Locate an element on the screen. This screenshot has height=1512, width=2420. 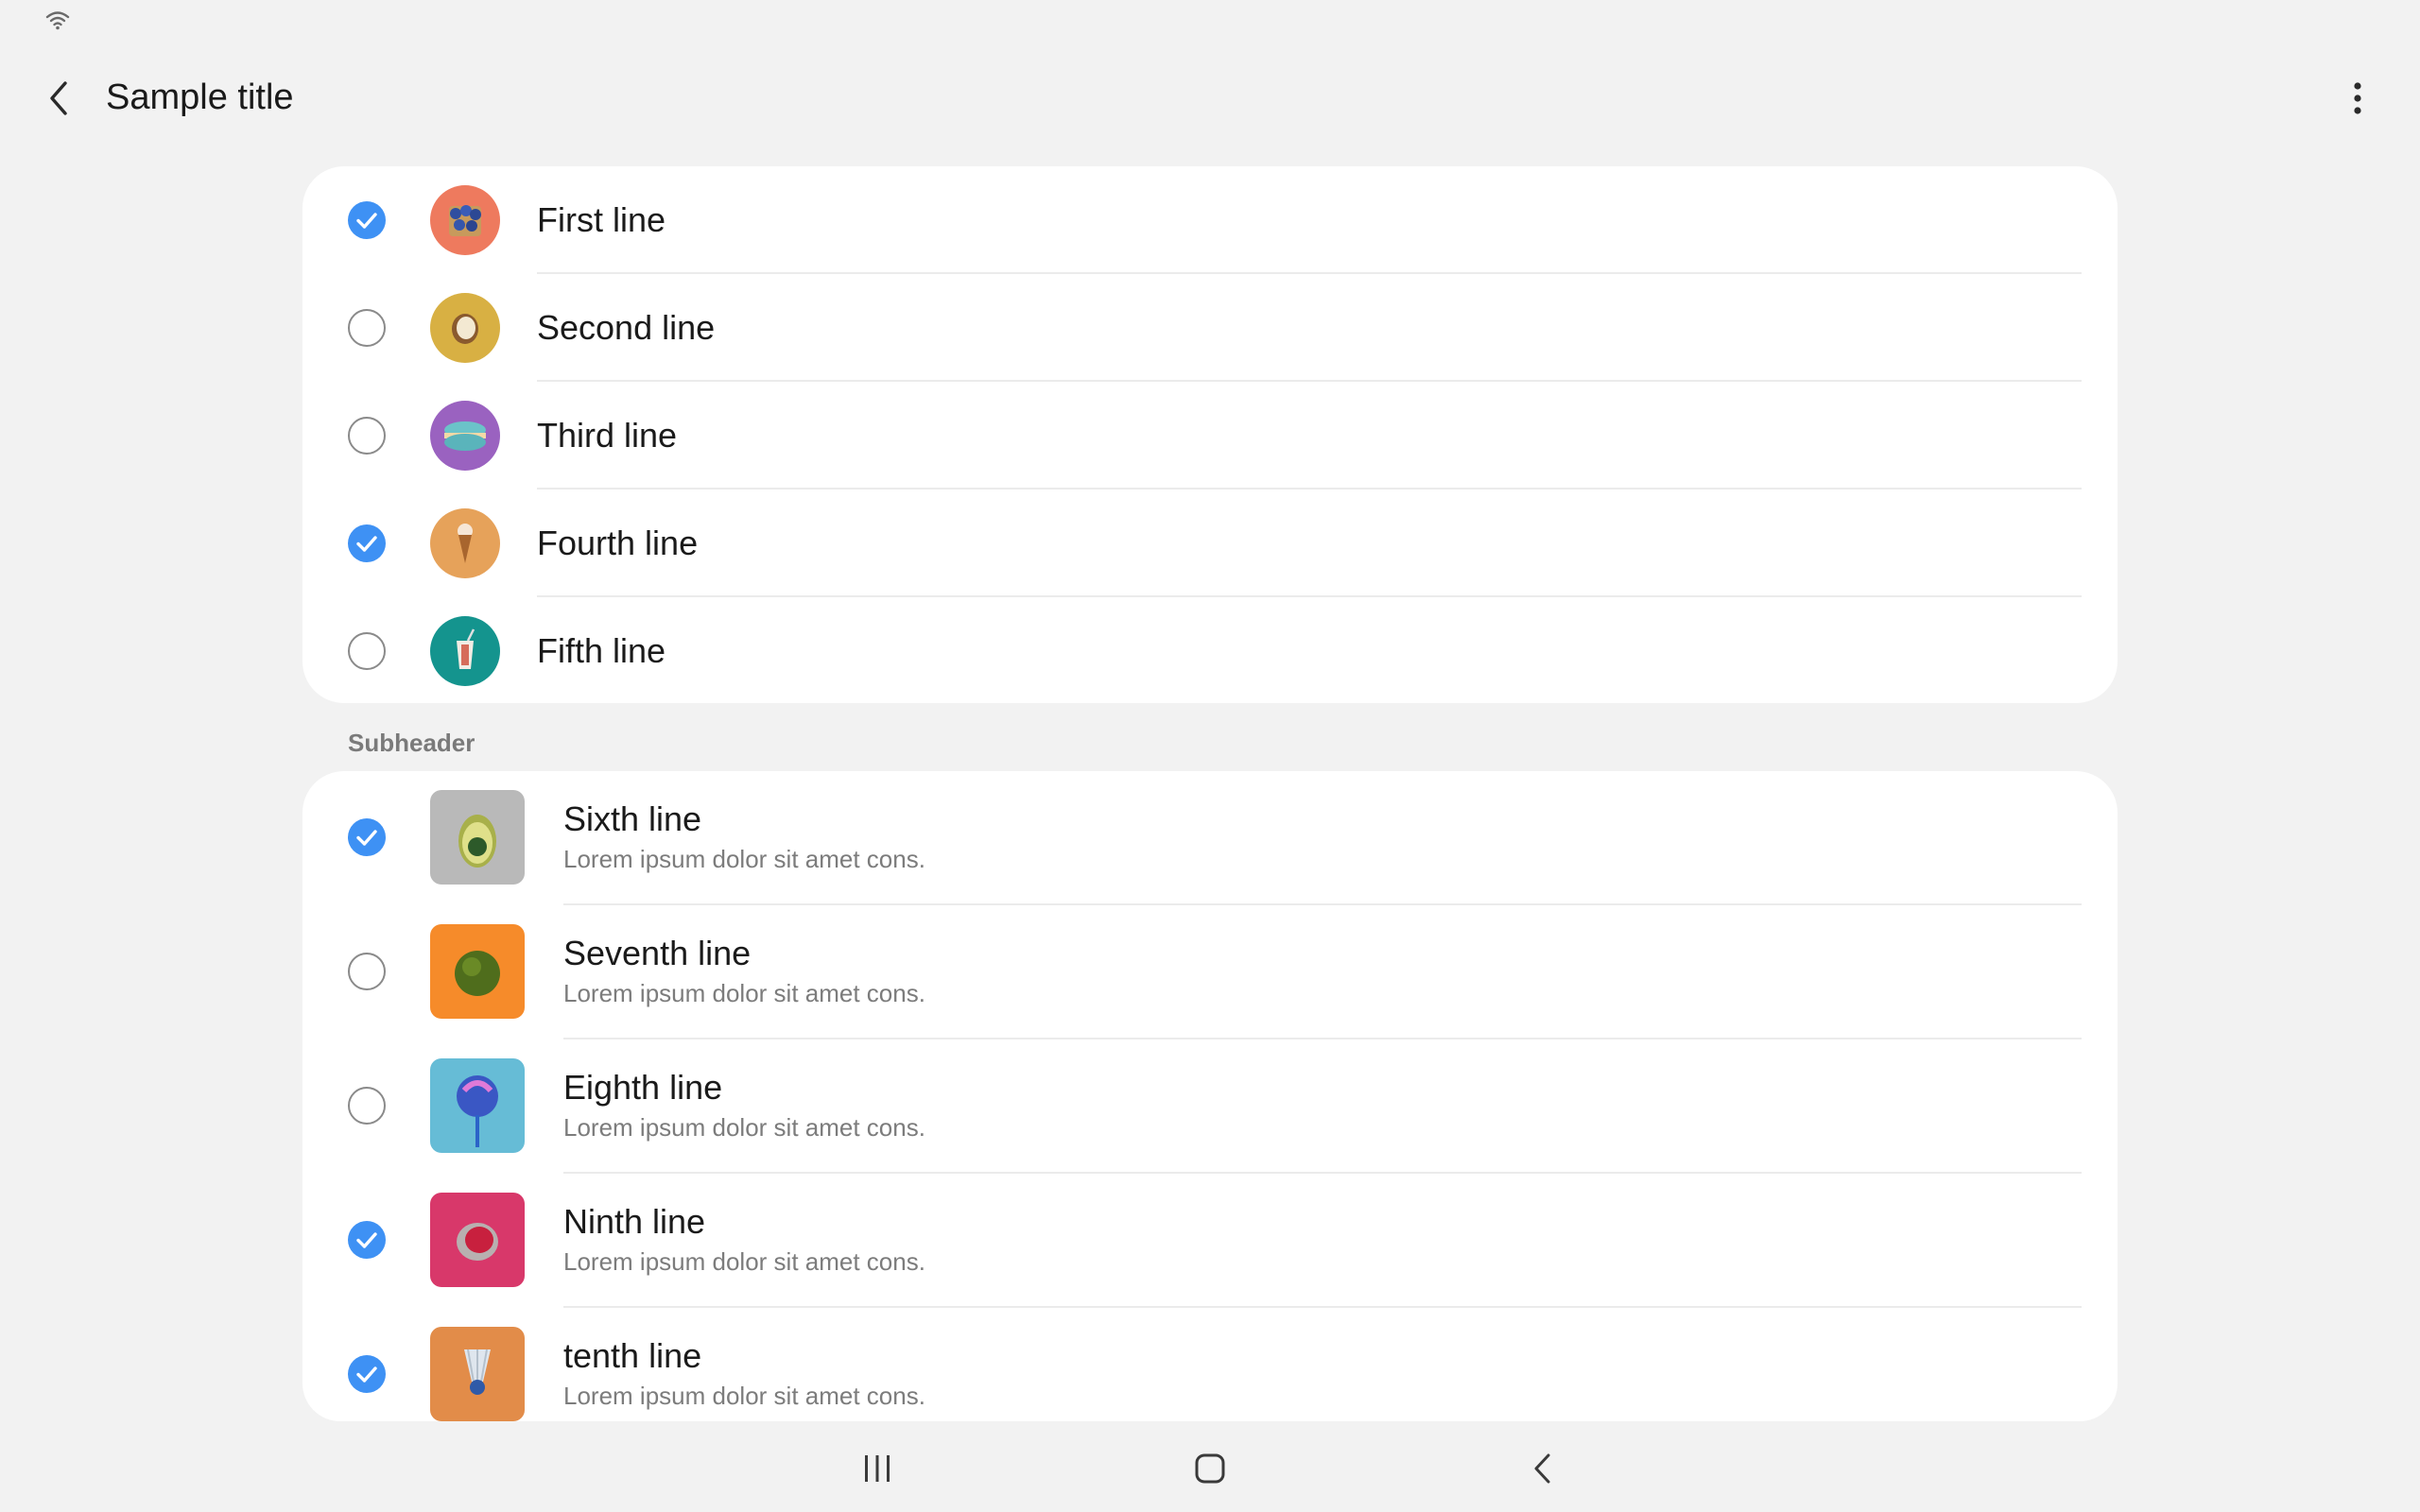
macaron-image is located at coordinates (465, 436).